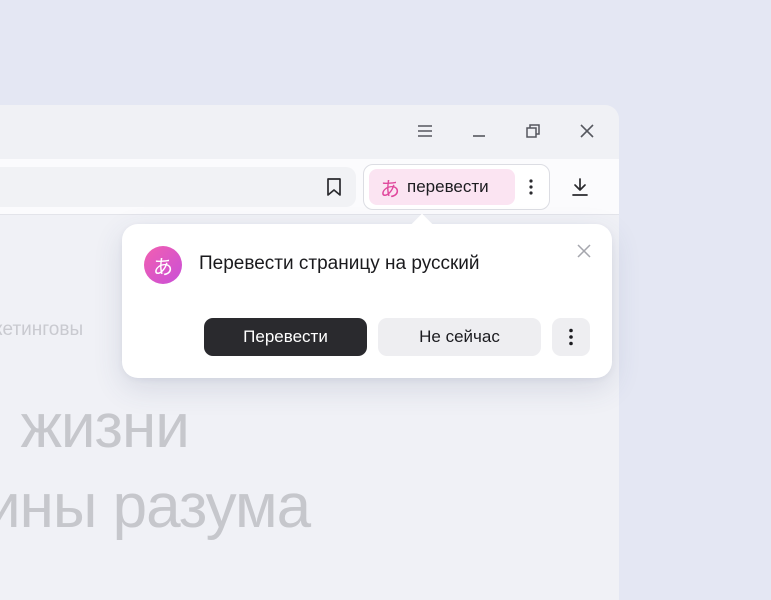 This screenshot has height=600, width=771. Describe the element at coordinates (459, 337) in the screenshot. I see `not-now-button: Не сейчас` at that location.